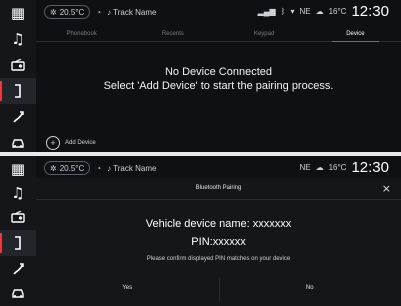  I want to click on status-bar: ✲ 20.5°C ◔ ♪ Track Name NE ☁ 16°C 12:30, so click(218, 168).